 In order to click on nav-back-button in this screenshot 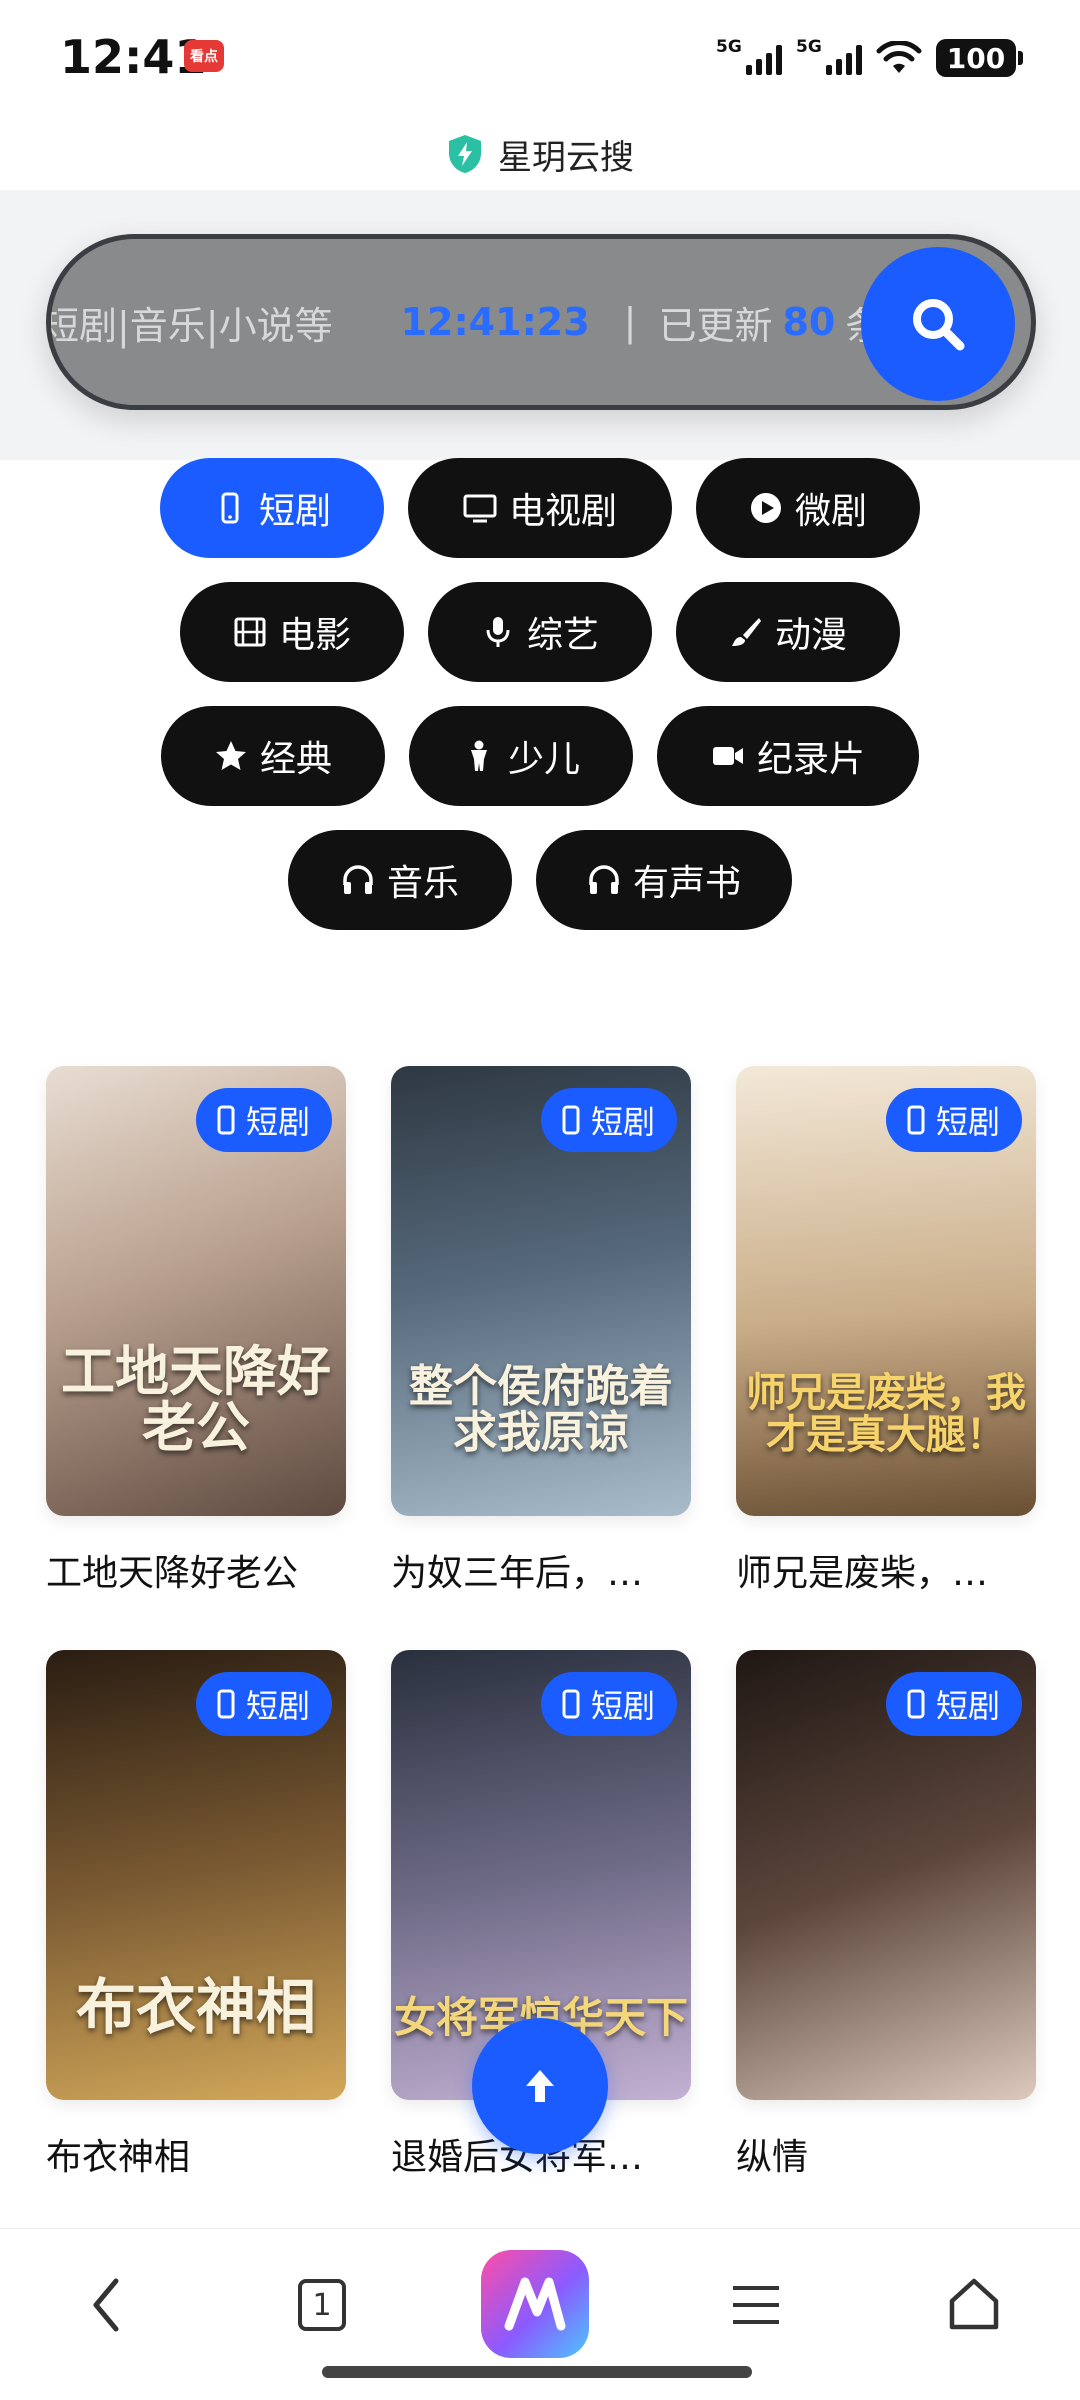, I will do `click(106, 2305)`.